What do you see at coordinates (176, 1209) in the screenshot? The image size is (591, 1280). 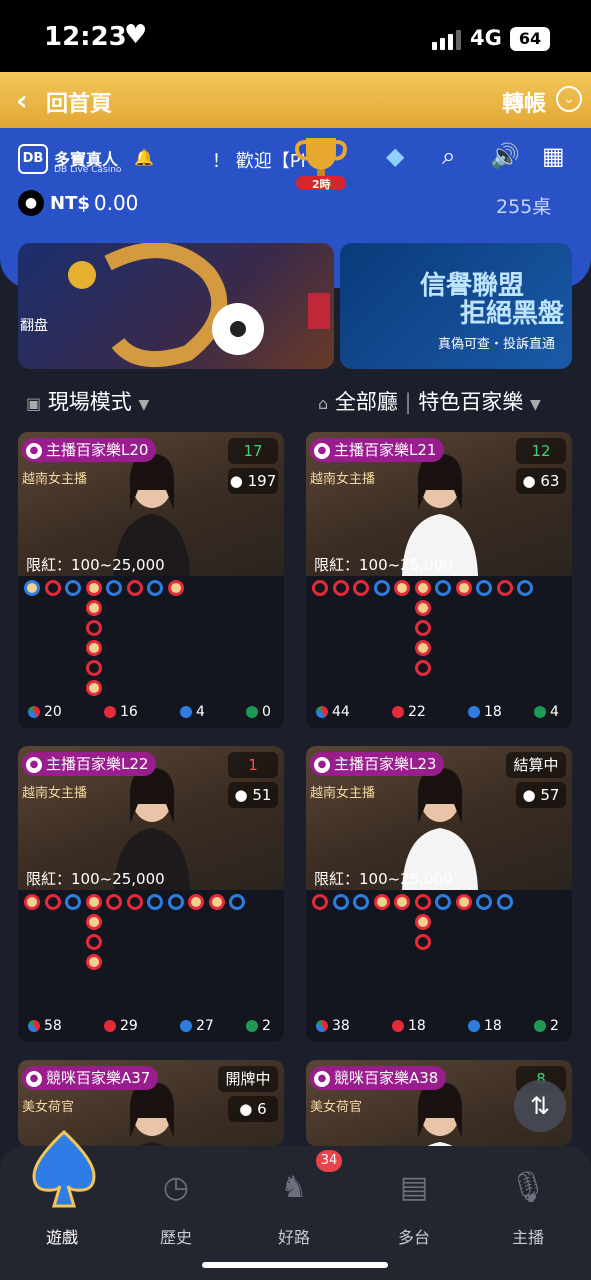 I see `nav-history: ◷ 歷史` at bounding box center [176, 1209].